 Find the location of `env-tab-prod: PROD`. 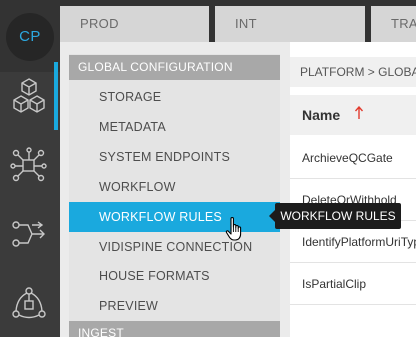

env-tab-prod: PROD is located at coordinates (134, 24).